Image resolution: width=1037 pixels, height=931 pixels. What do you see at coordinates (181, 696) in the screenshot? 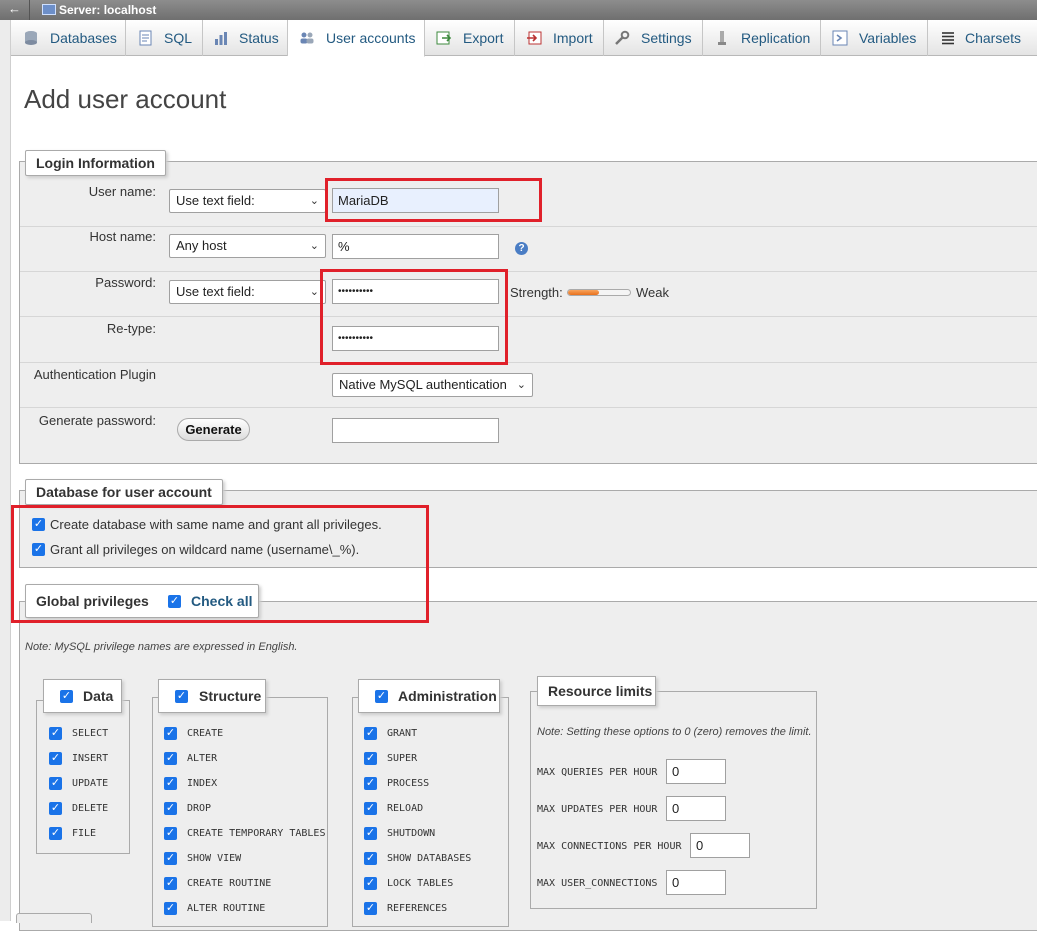
I see `structure-group-checkbox: ✓` at bounding box center [181, 696].